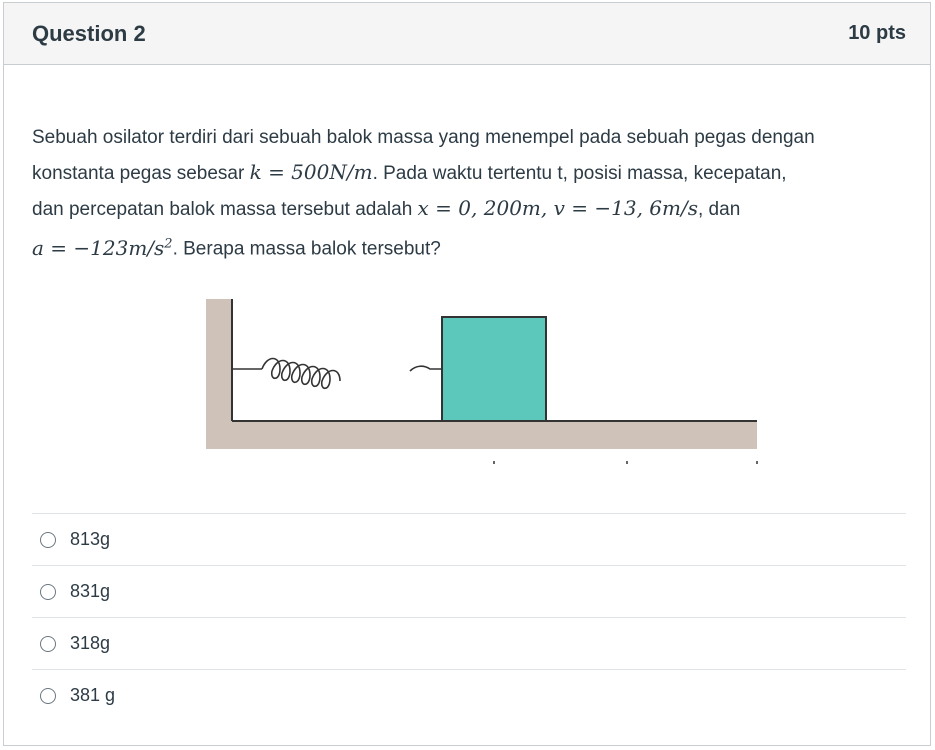  Describe the element at coordinates (469, 643) in the screenshot. I see `answer-option-3: 318g` at that location.